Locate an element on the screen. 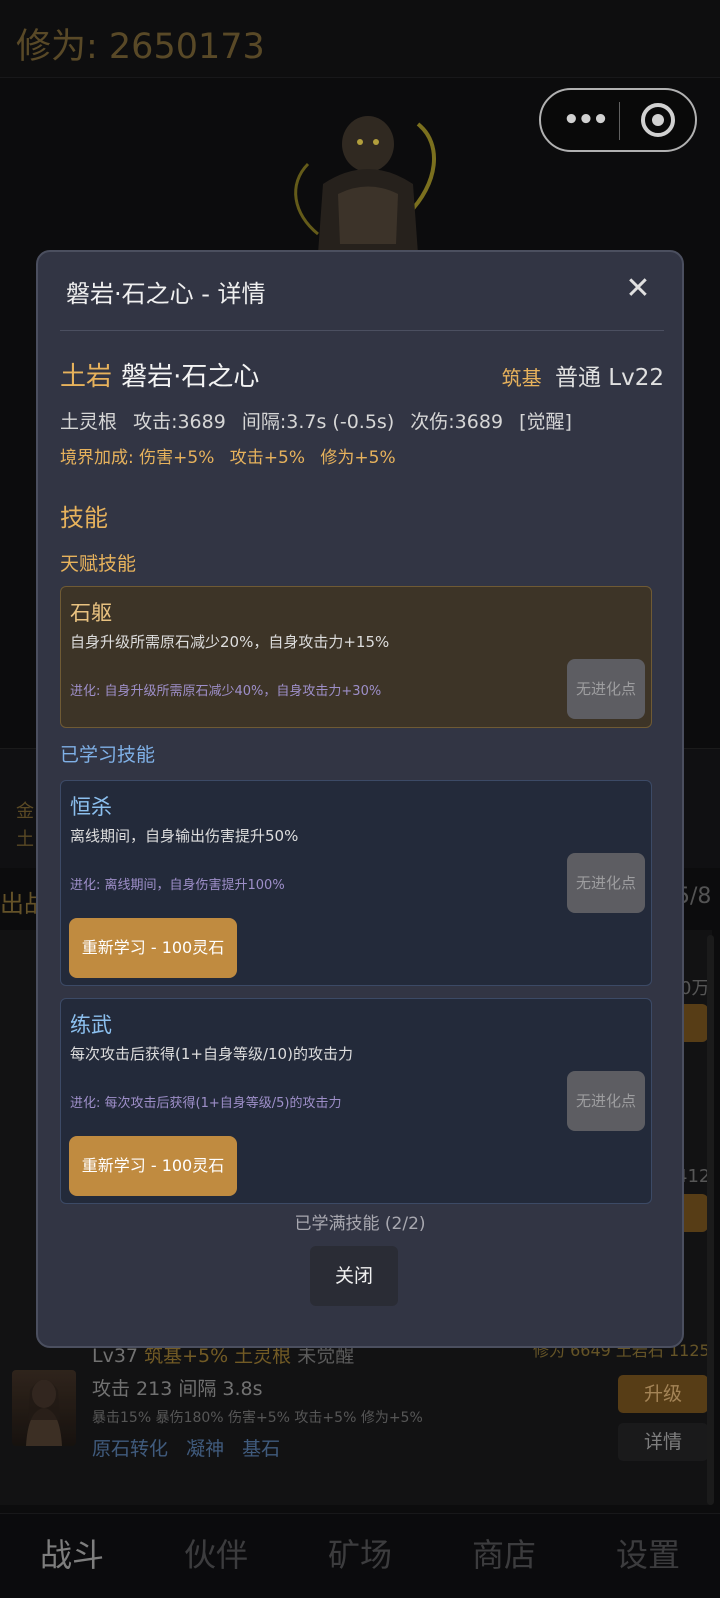 The image size is (720, 1598). close-icon: ✕ is located at coordinates (638, 290).